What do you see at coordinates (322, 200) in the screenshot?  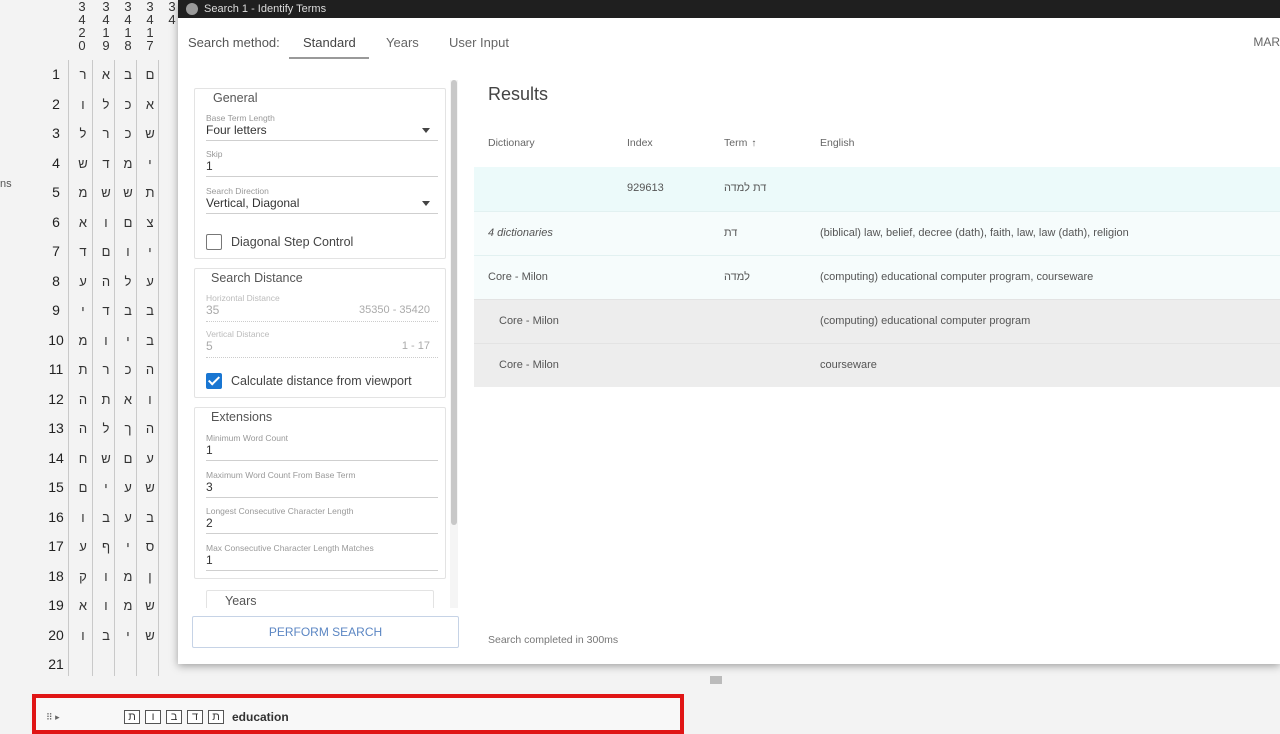 I see `search-direction-select: Search Direction Vertical, Diagonal` at bounding box center [322, 200].